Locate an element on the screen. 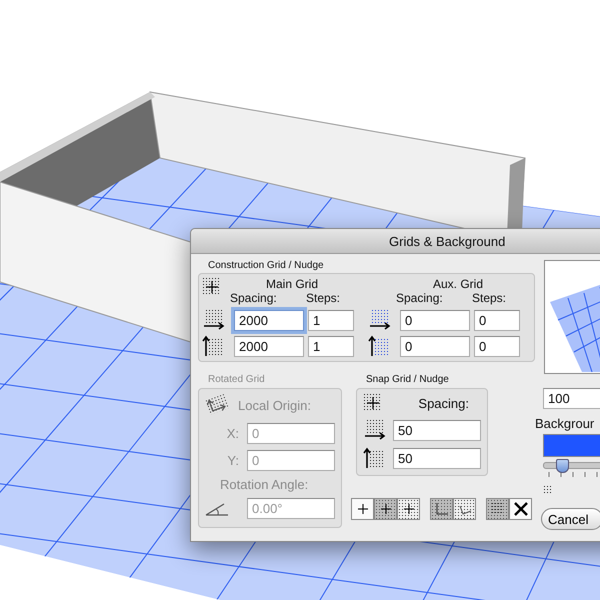 This screenshot has height=600, width=600. axes-icon is located at coordinates (442, 509).